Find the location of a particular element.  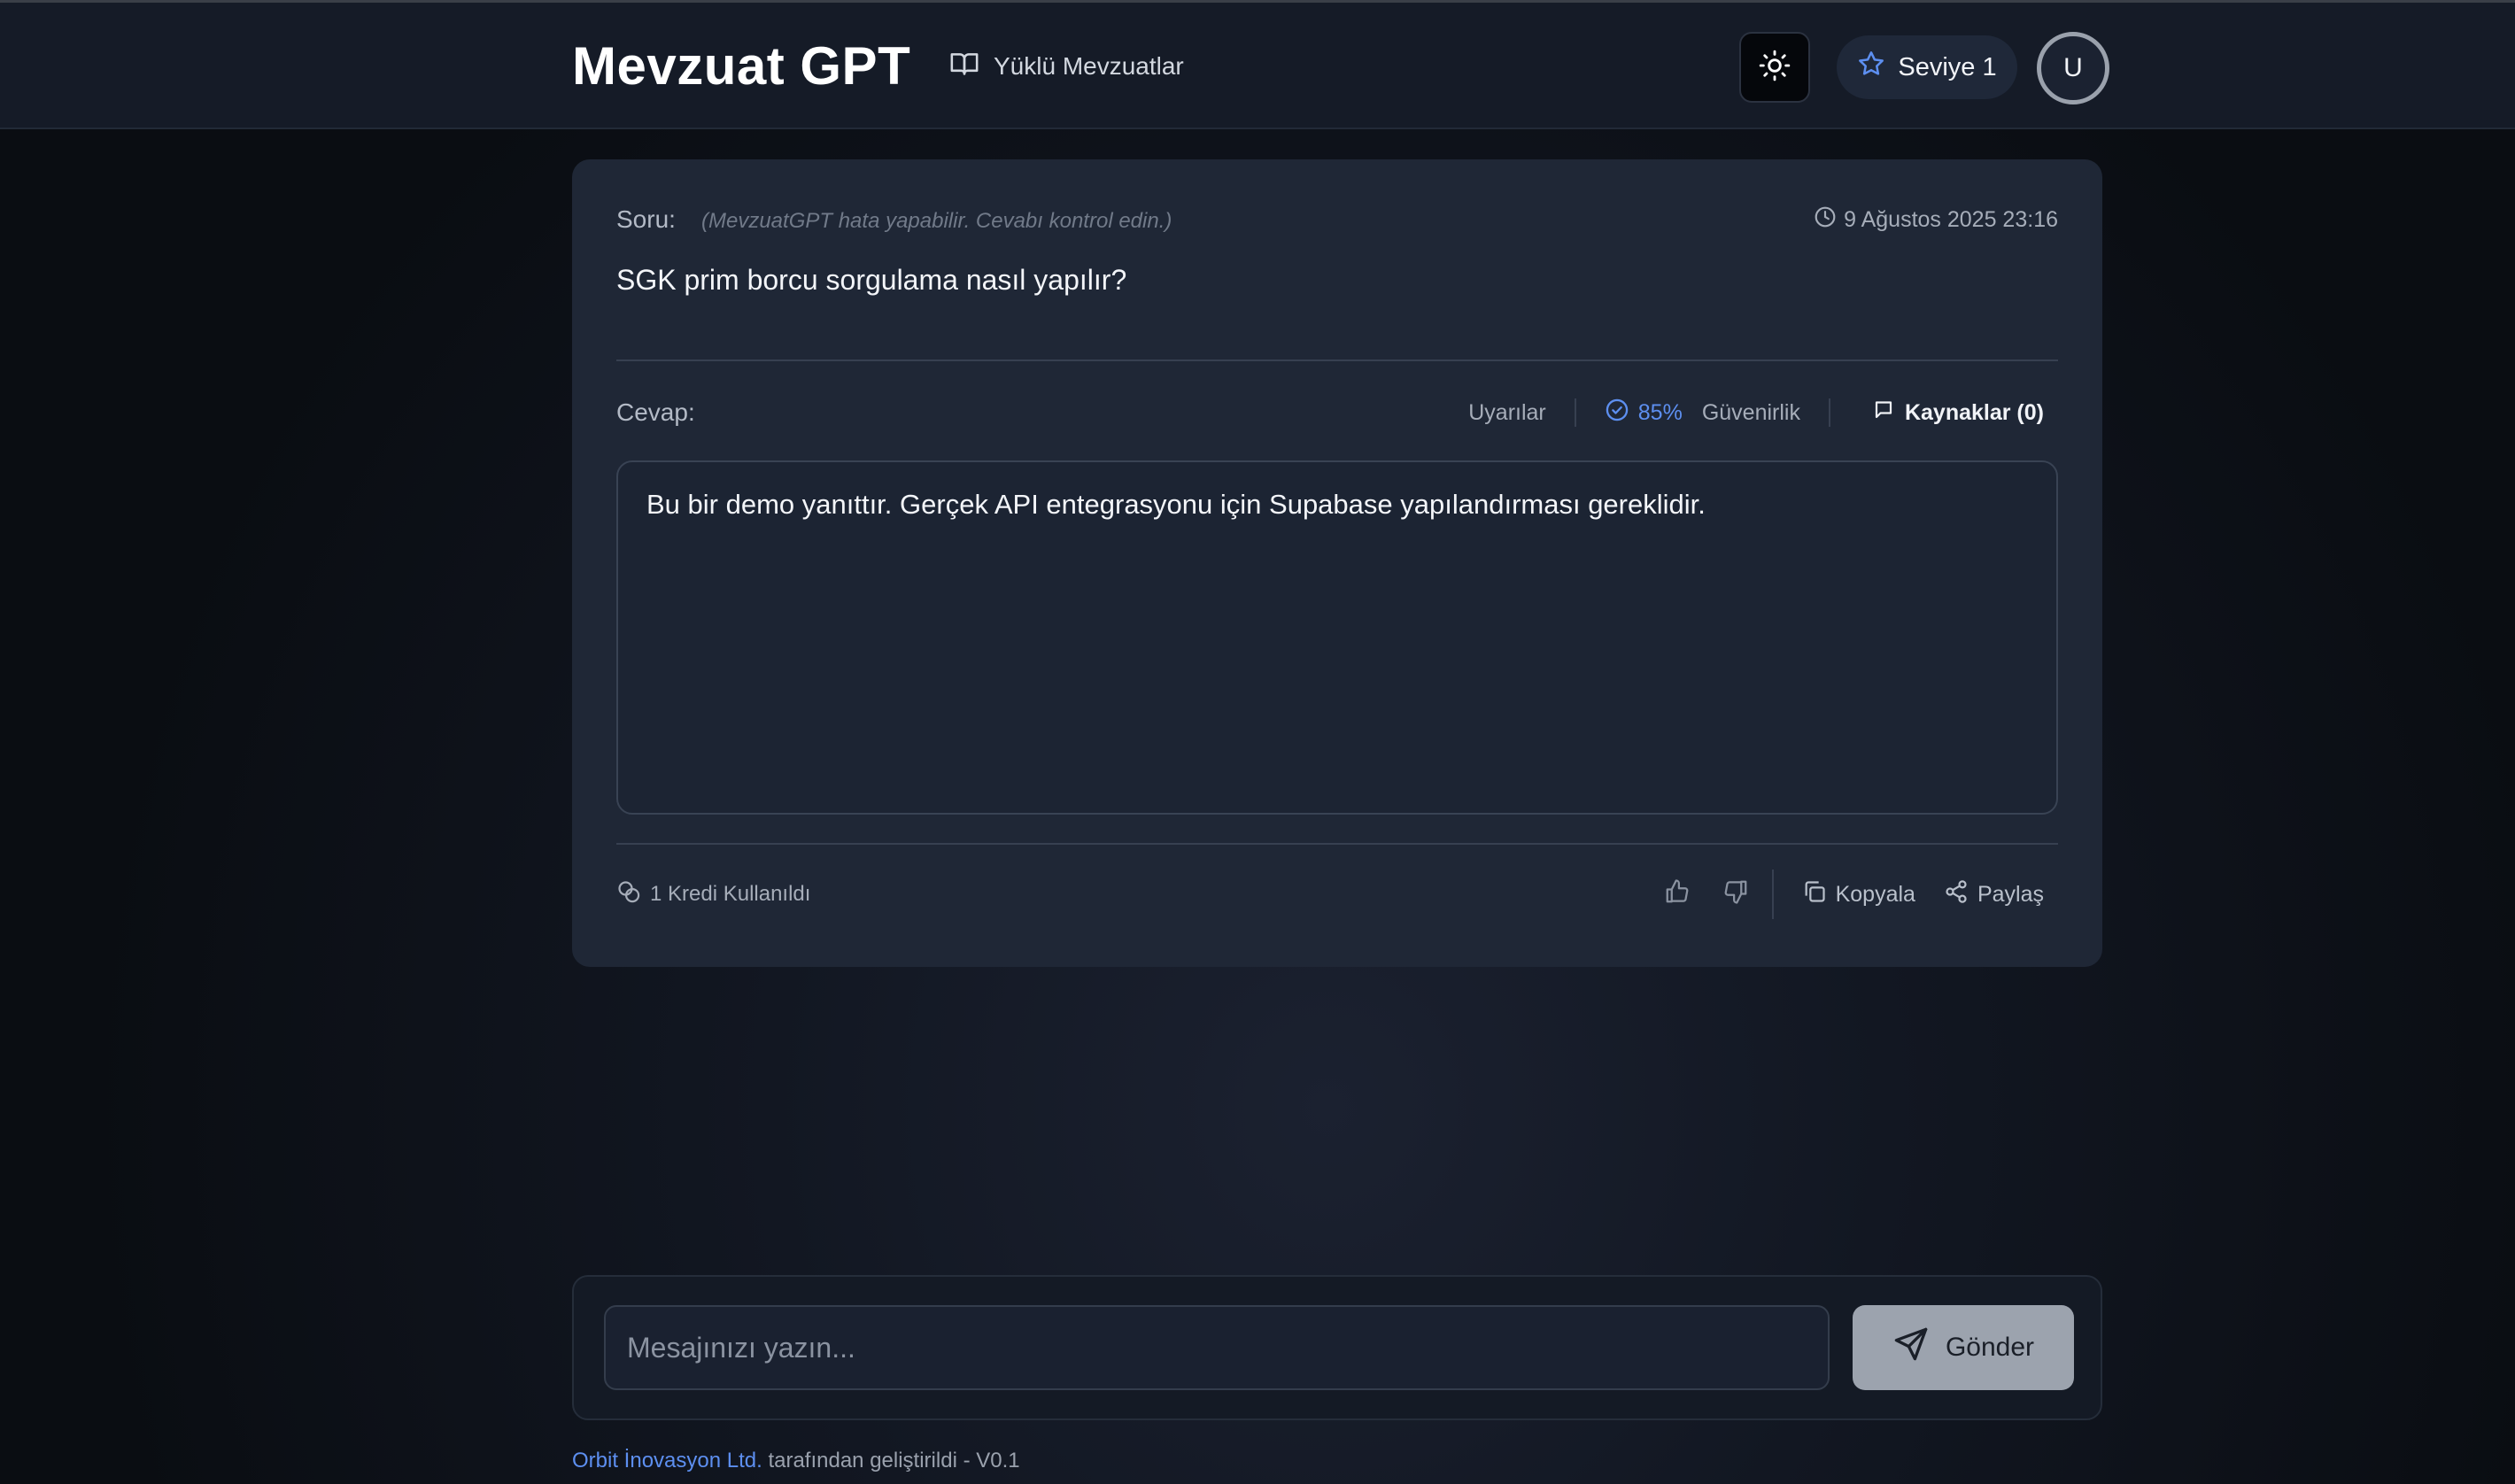

message-input is located at coordinates (1217, 1347).